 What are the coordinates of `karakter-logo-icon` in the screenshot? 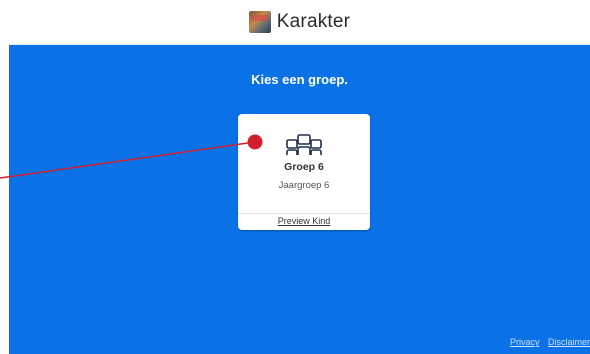 It's located at (259, 22).